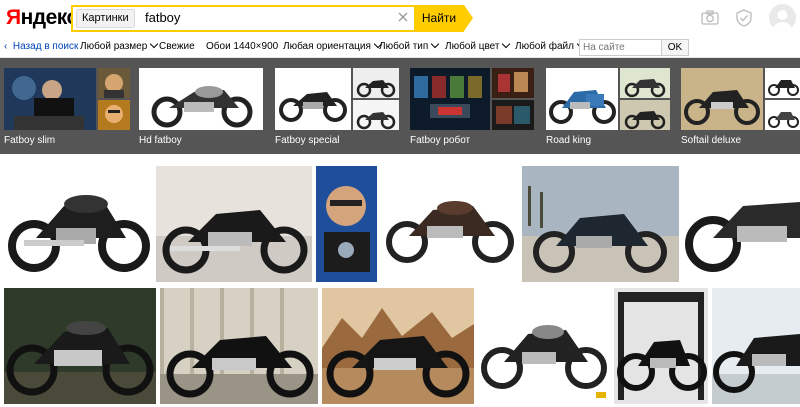  Describe the element at coordinates (242, 46) in the screenshot. I see `filter-wallpaper: Обои 1440×900` at that location.